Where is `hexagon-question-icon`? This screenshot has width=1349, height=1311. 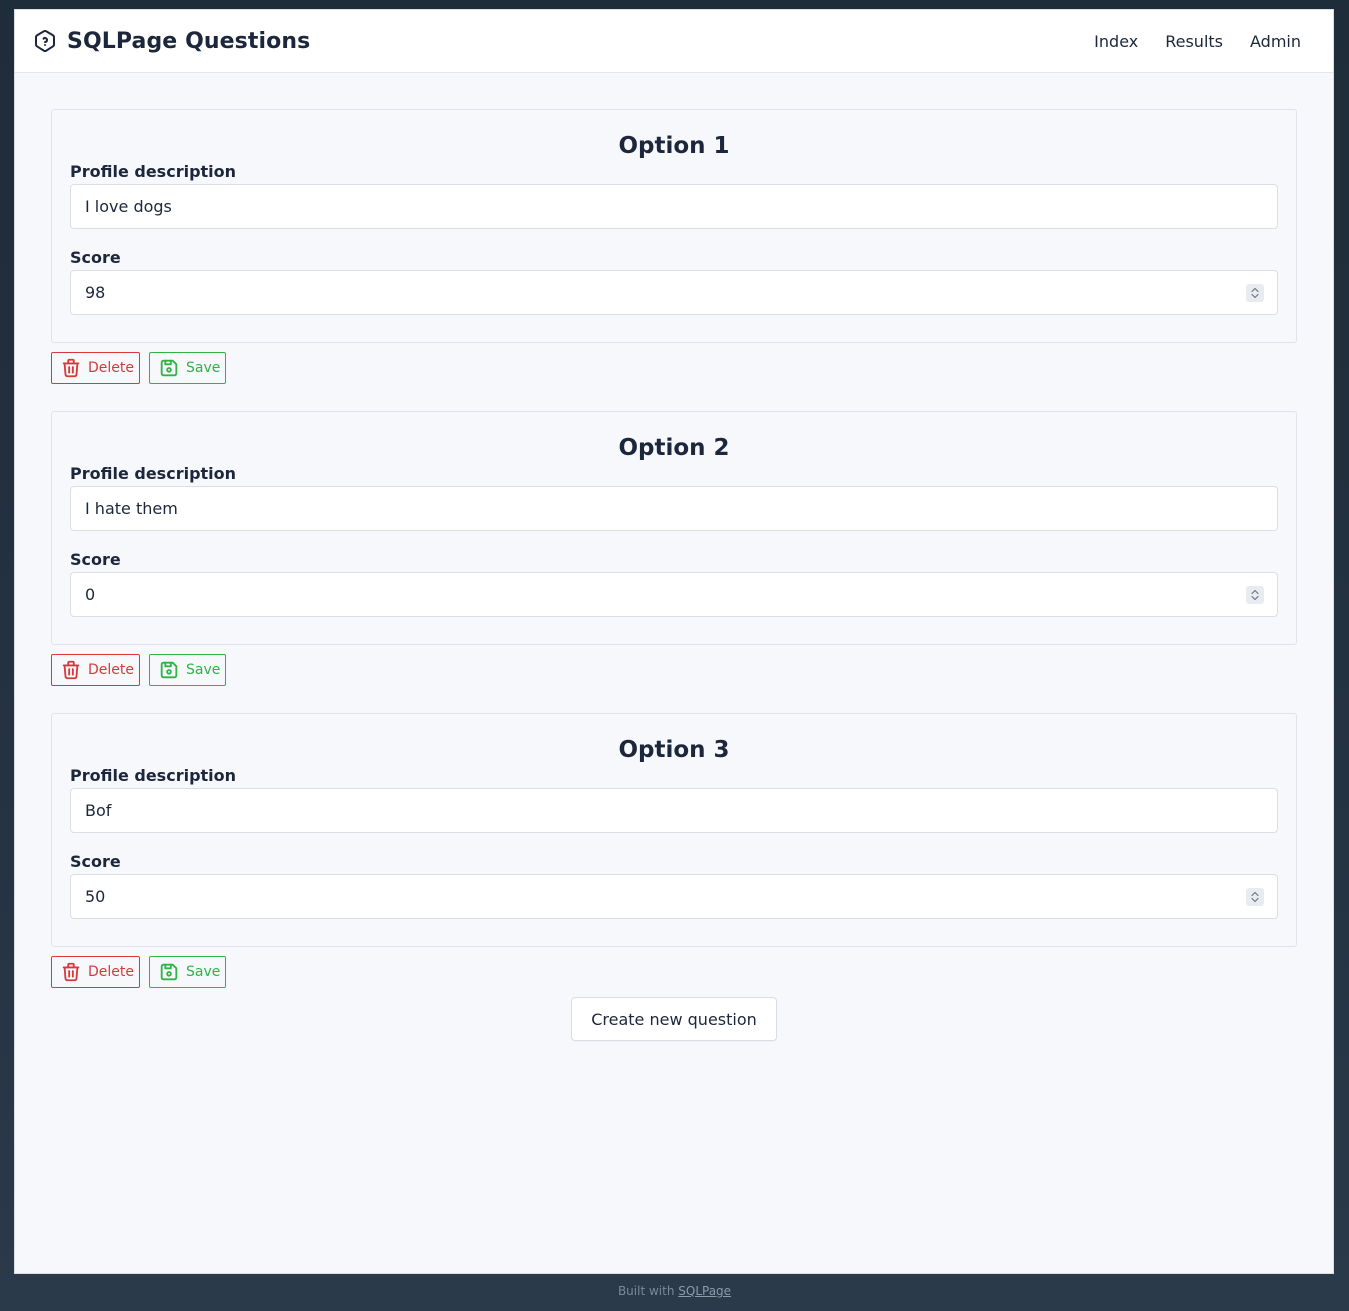 hexagon-question-icon is located at coordinates (45, 41).